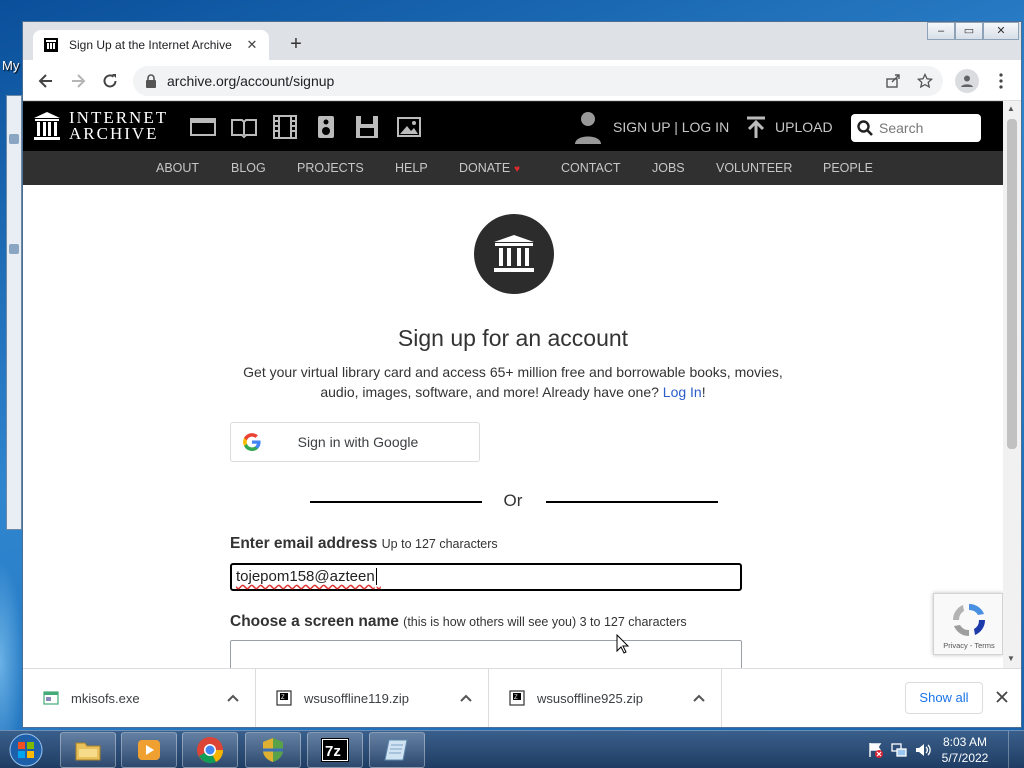 Image resolution: width=1024 pixels, height=768 pixels. I want to click on download-filename: wsusoffline119.zip, so click(379, 698).